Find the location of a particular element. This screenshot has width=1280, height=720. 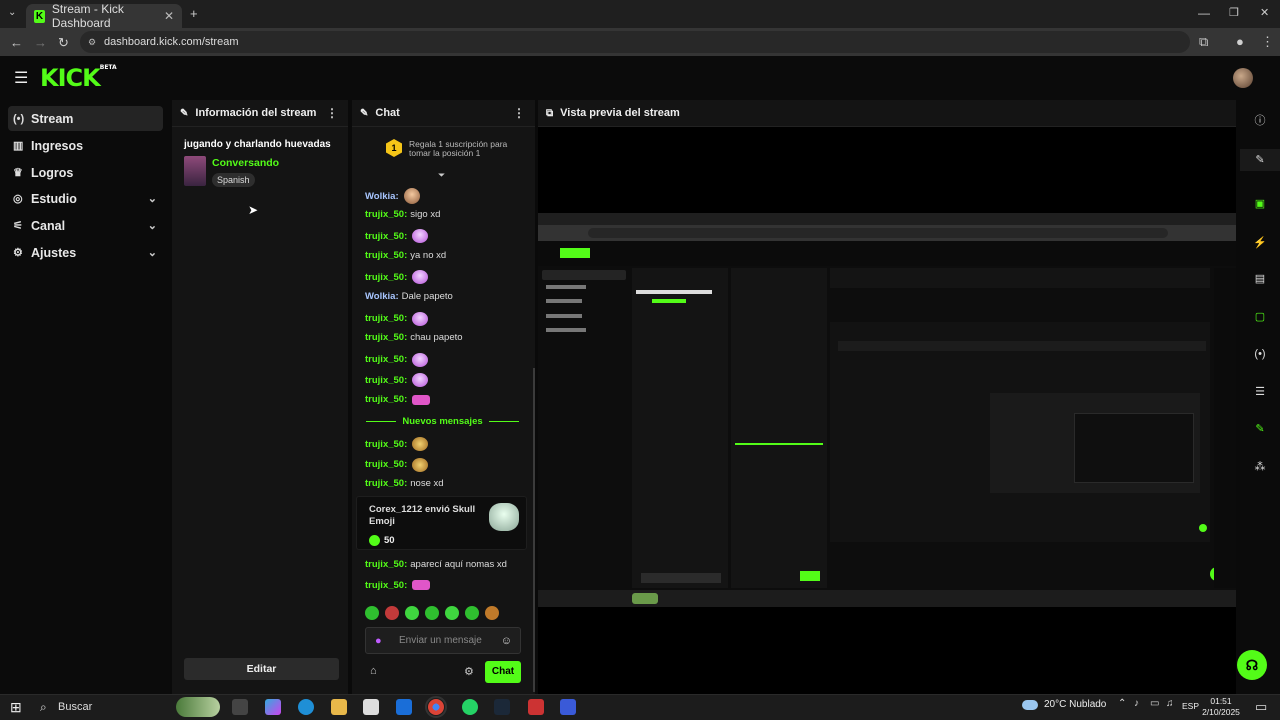

tab-list-icon: ⌄ is located at coordinates (12, 12).